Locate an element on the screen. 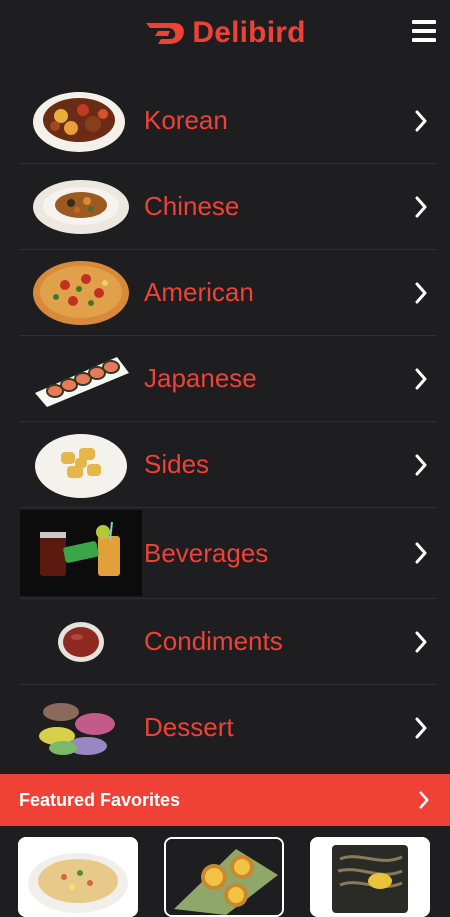 The image size is (450, 917). logo: Delibird is located at coordinates (224, 33).